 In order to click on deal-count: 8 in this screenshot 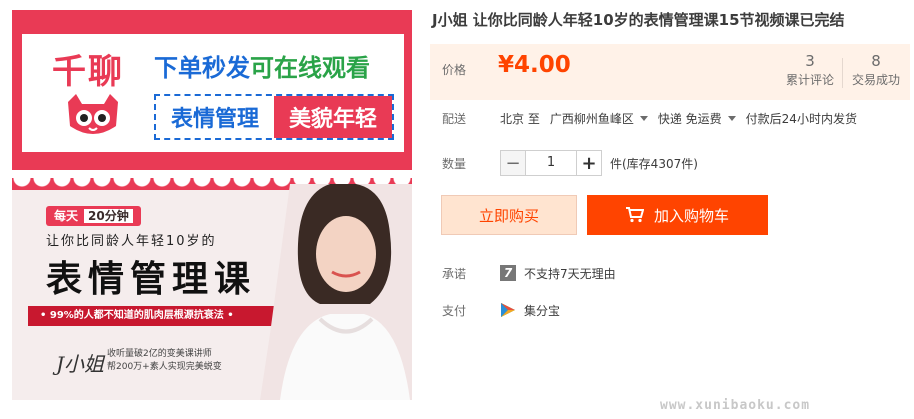, I will do `click(876, 61)`.